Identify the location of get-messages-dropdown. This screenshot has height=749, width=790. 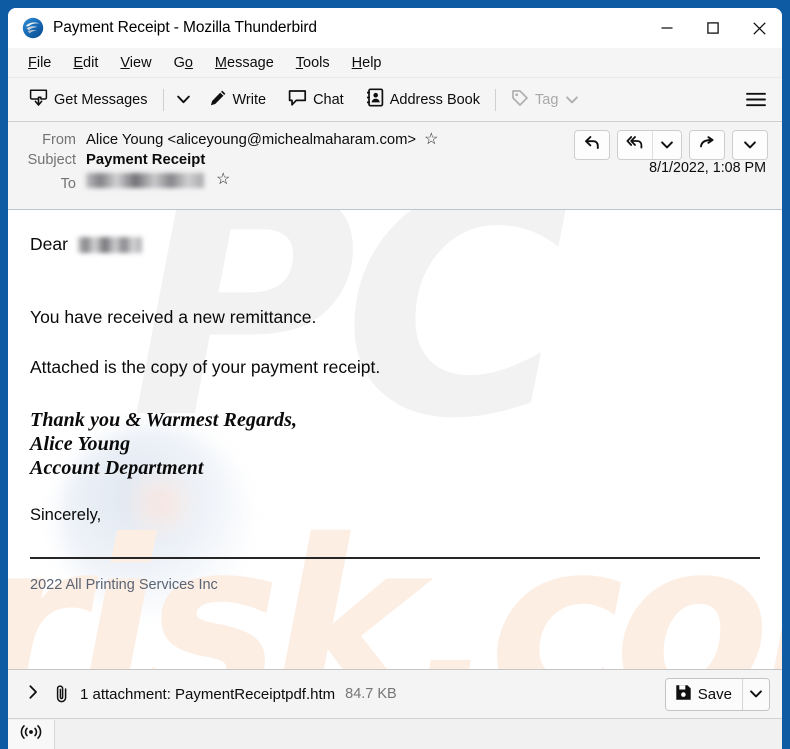
(184, 100).